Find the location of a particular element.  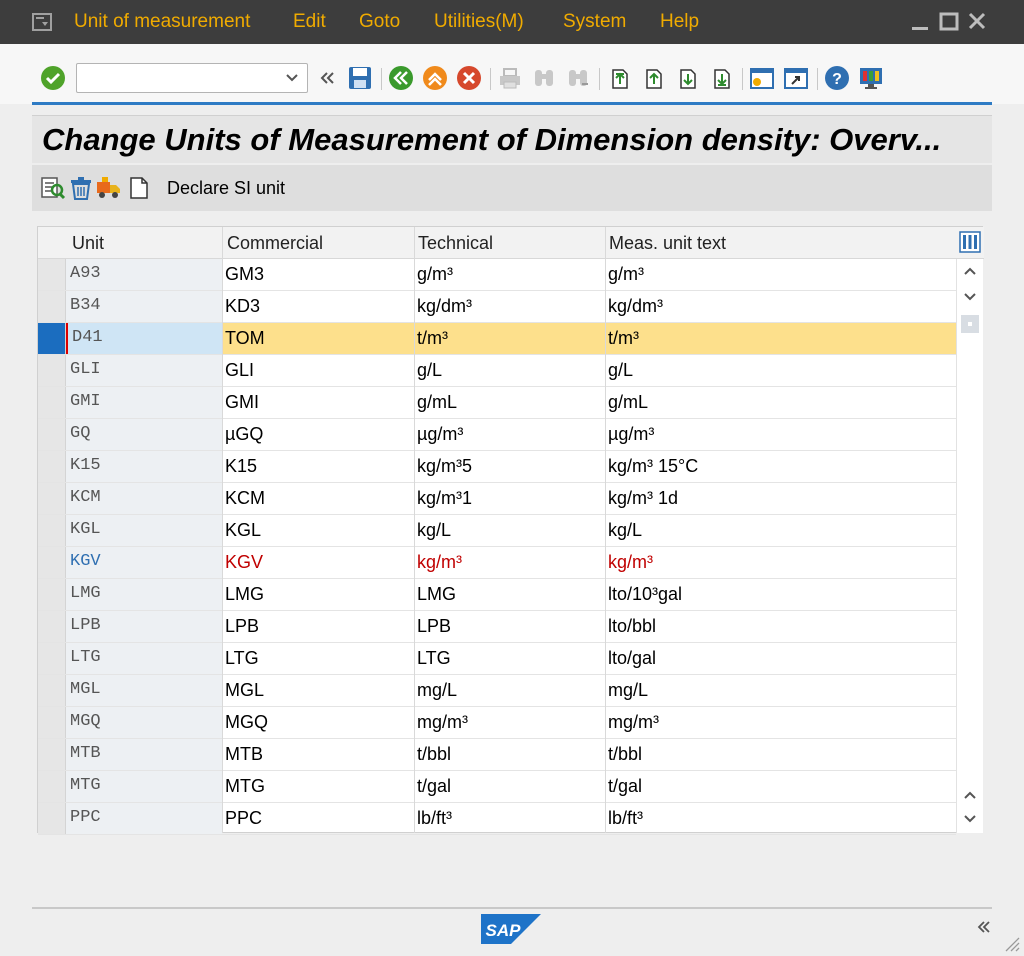

cell-meas-unit-text: kg/m³ 1d is located at coordinates (781, 498).